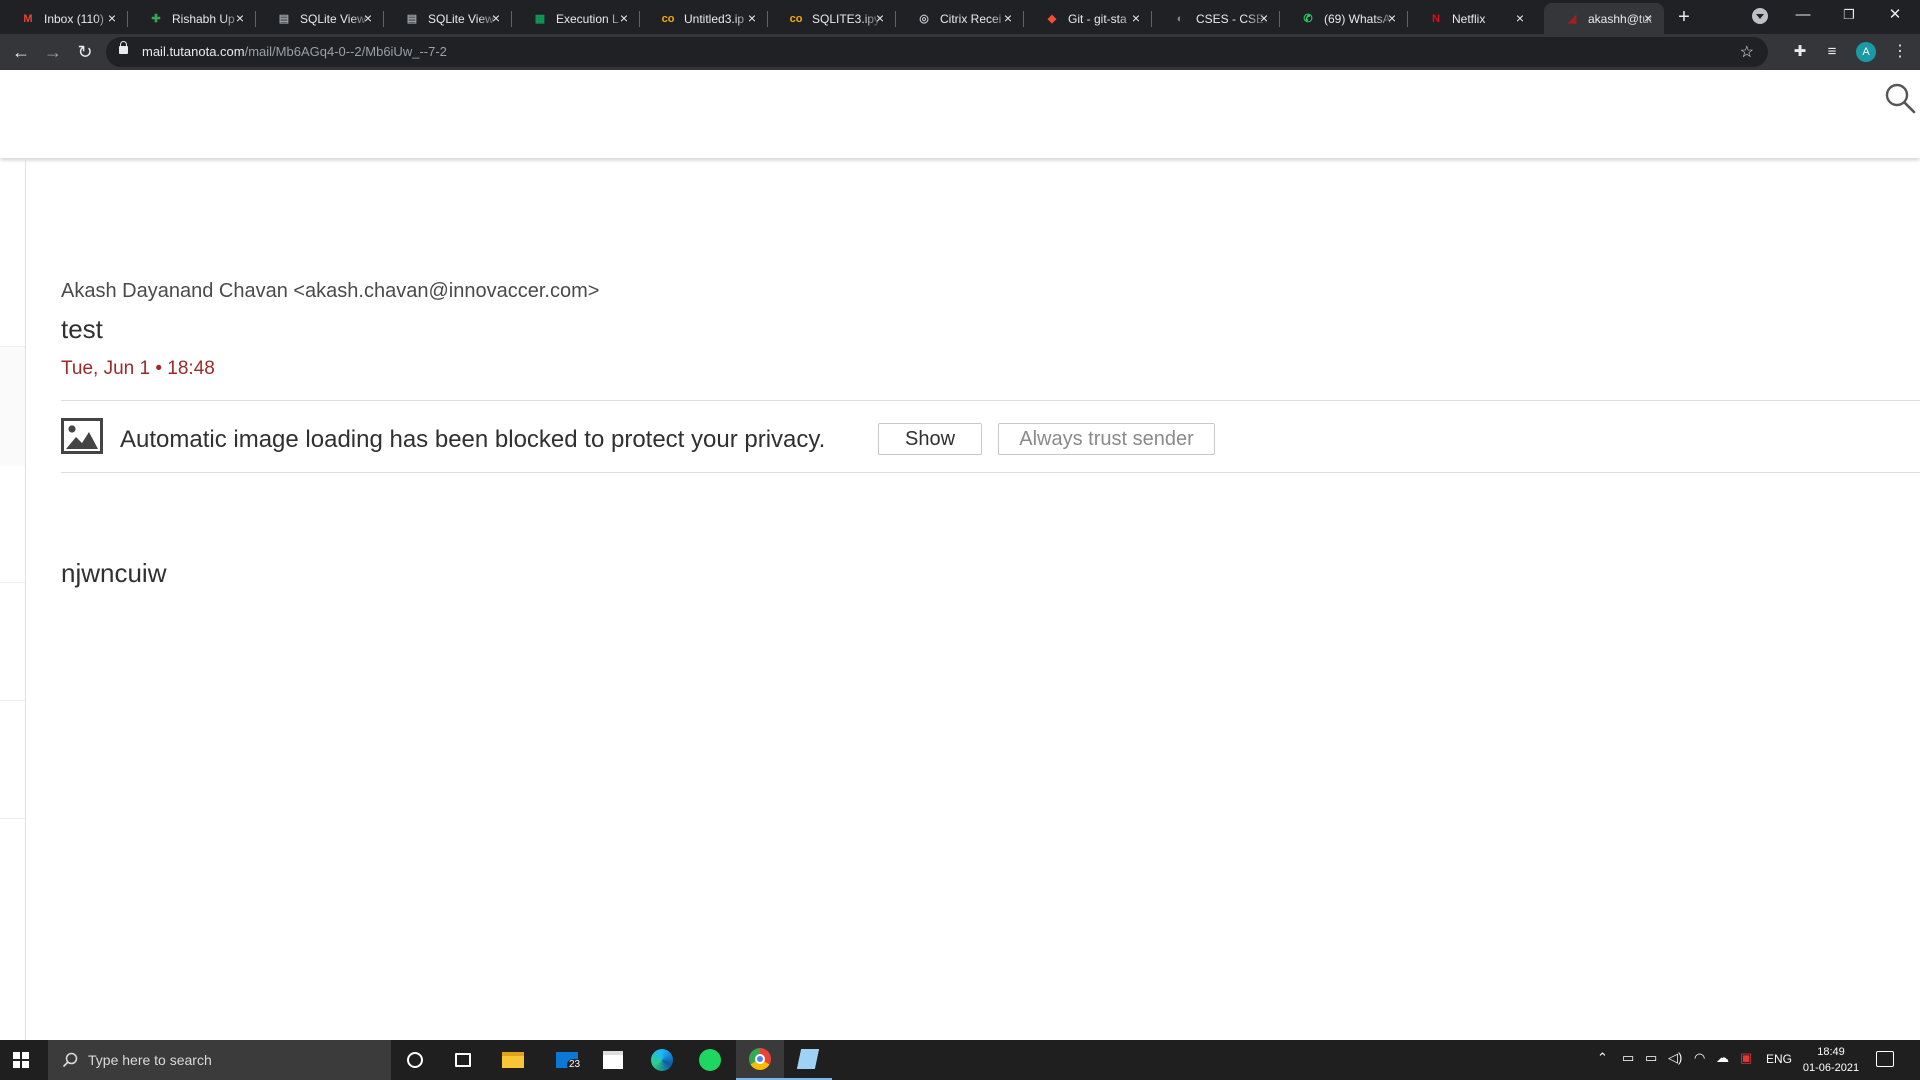 The width and height of the screenshot is (1920, 1080). Describe the element at coordinates (1699, 1058) in the screenshot. I see `wifi-icon: ◠` at that location.